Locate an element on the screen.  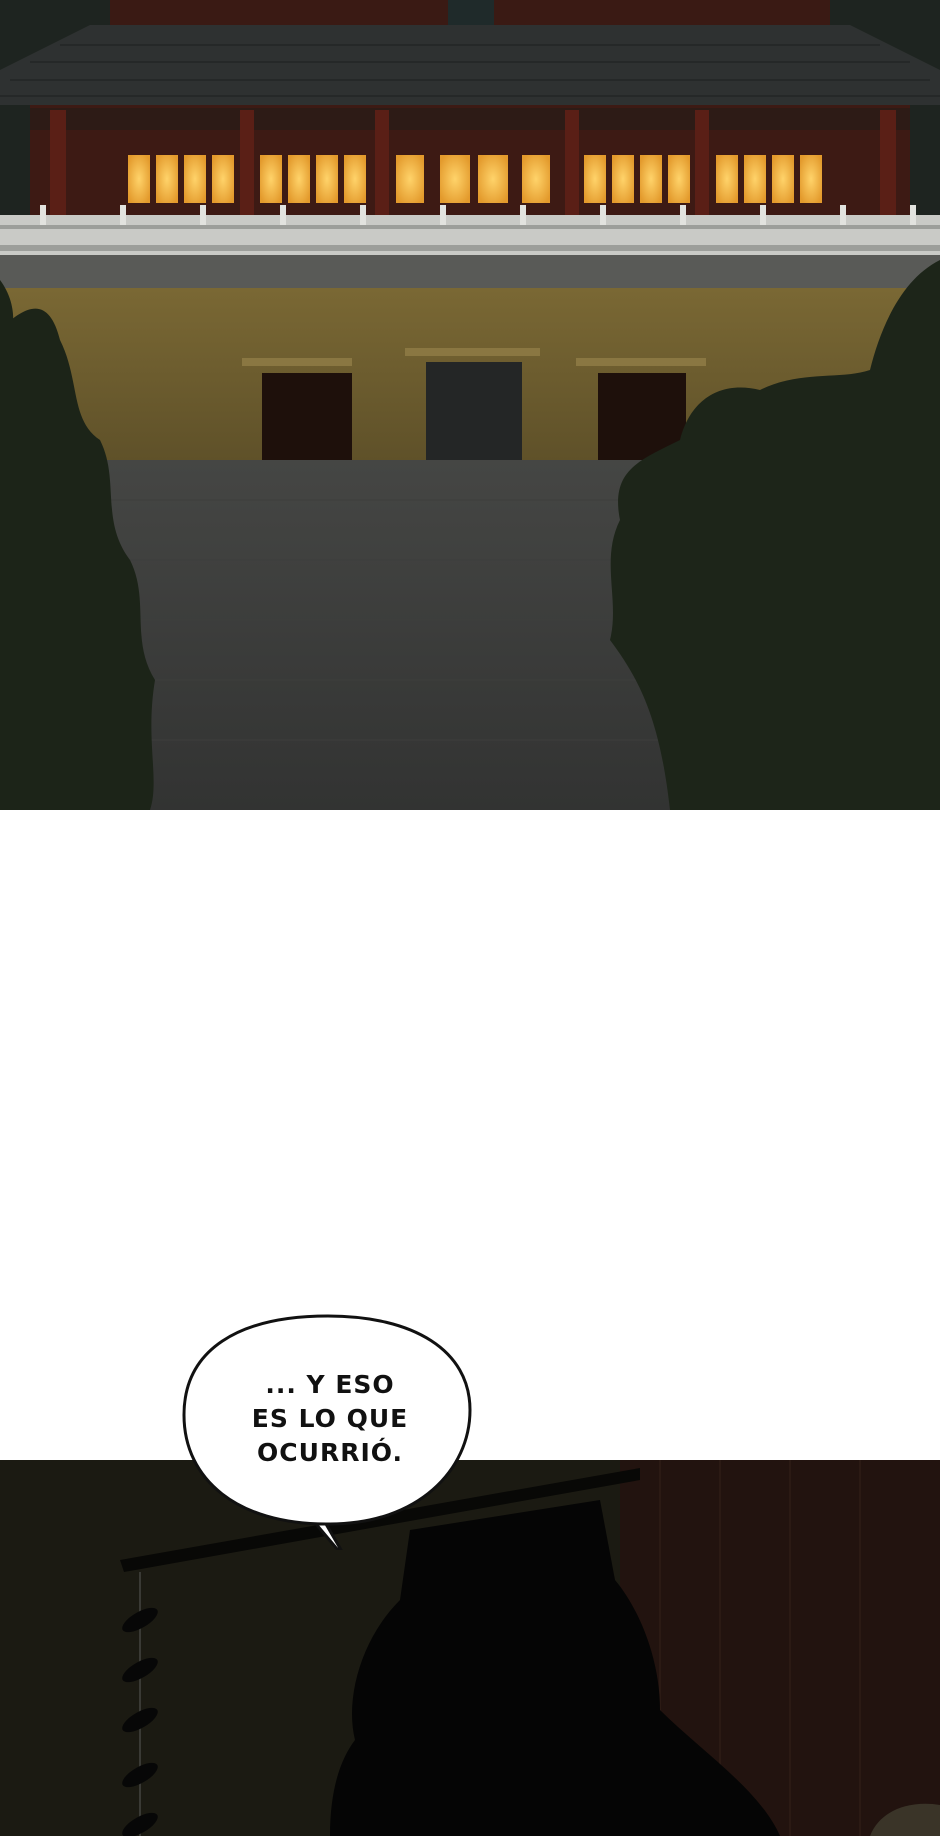
door-left is located at coordinates (307, 417).